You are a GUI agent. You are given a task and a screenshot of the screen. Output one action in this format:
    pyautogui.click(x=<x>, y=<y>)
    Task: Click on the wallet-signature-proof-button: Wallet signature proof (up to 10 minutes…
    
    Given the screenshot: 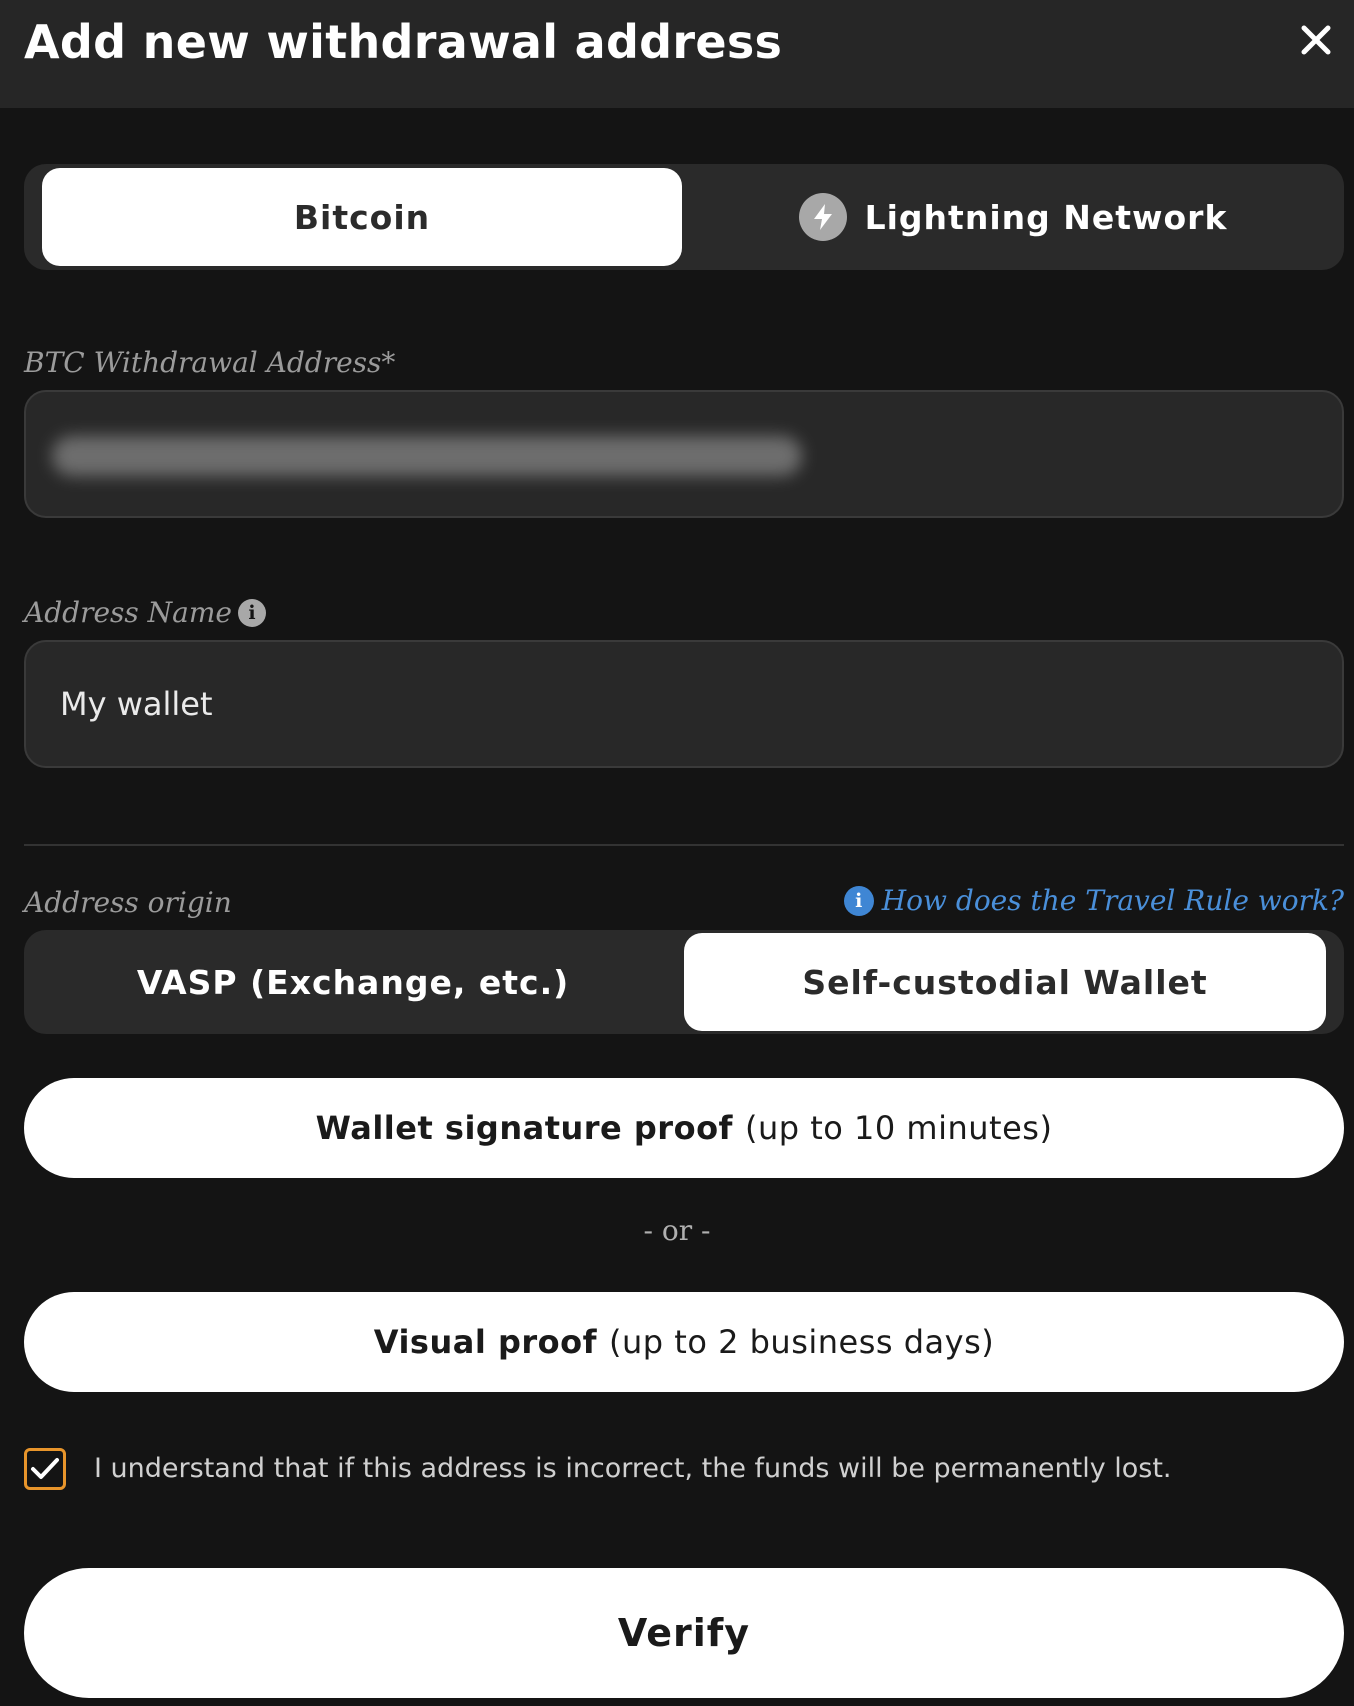 What is the action you would take?
    pyautogui.click(x=684, y=1128)
    